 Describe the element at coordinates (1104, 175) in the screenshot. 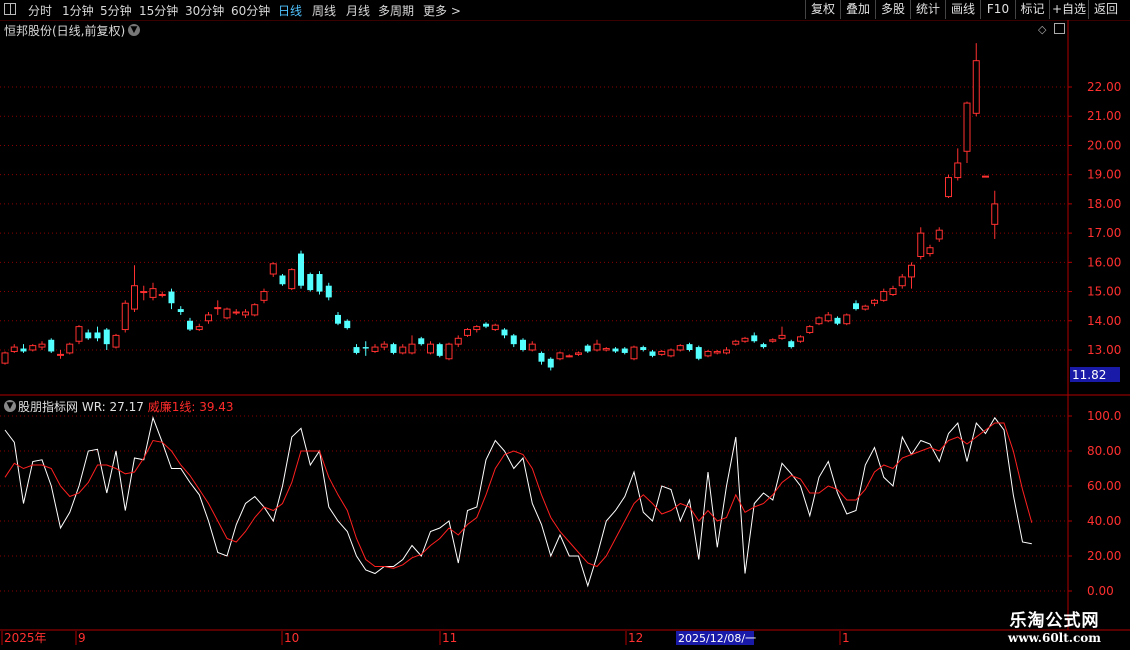

I see `price-tick-label: 19.00` at that location.